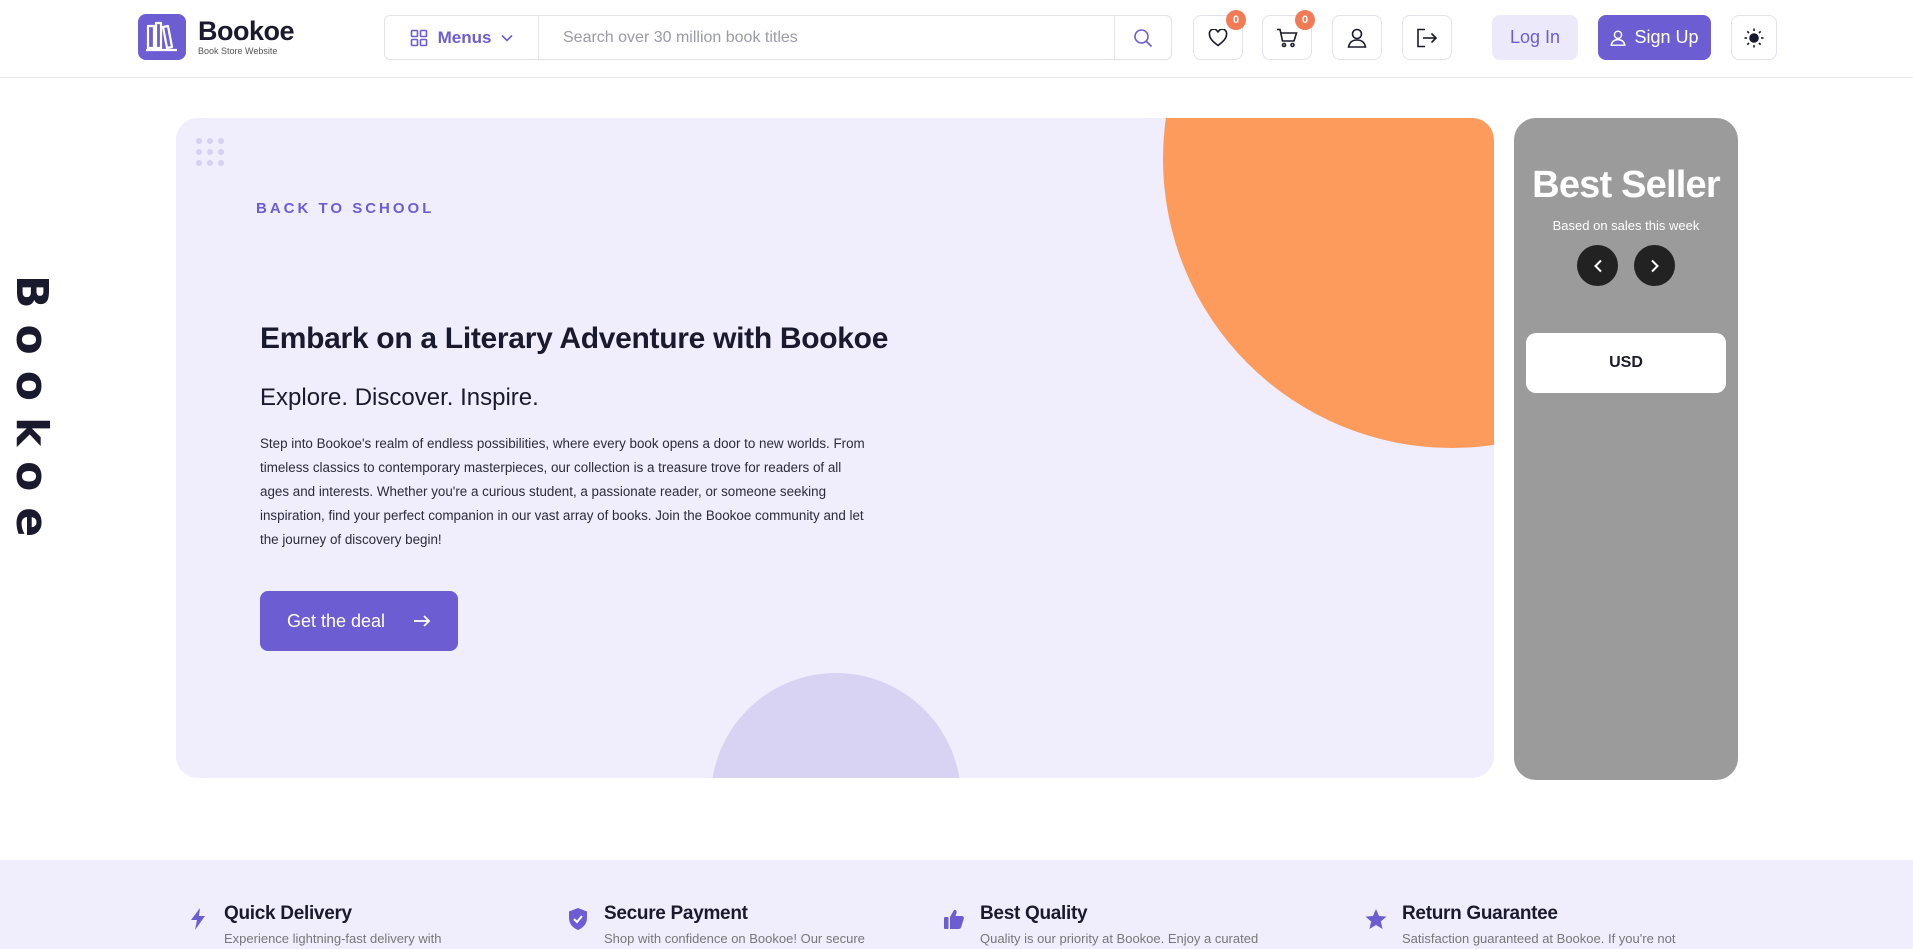  I want to click on get-deal-button: Get the deal, so click(359, 621).